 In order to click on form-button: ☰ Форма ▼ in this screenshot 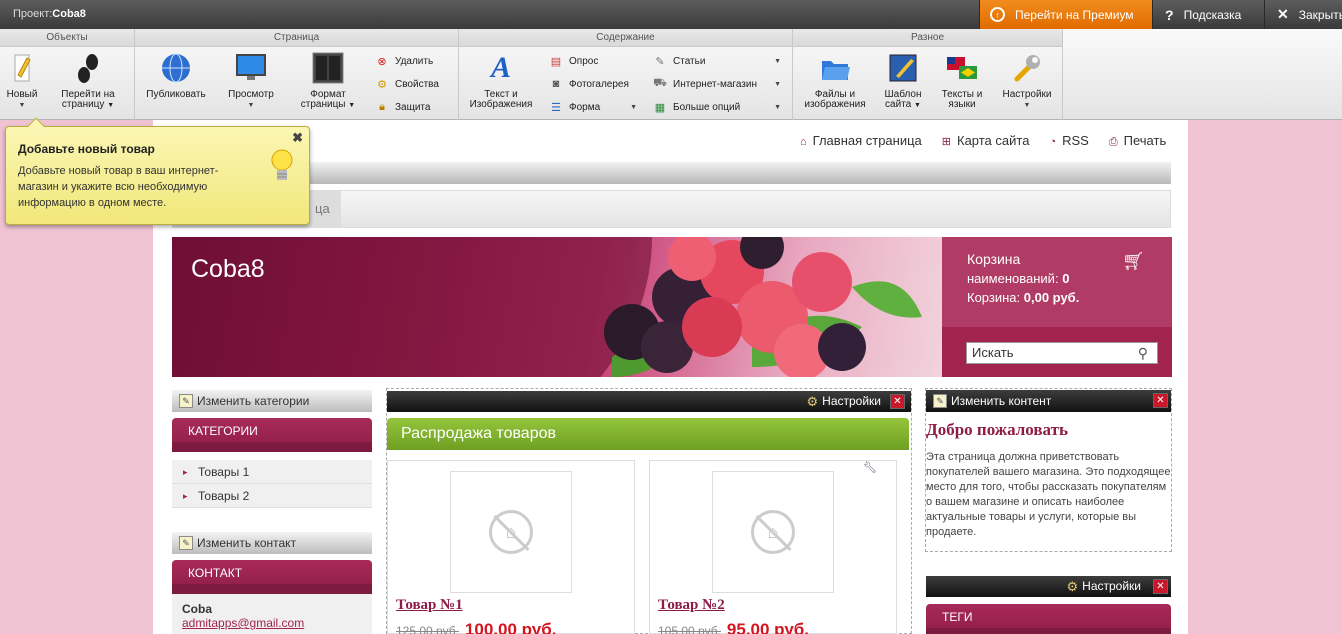, I will do `click(593, 107)`.